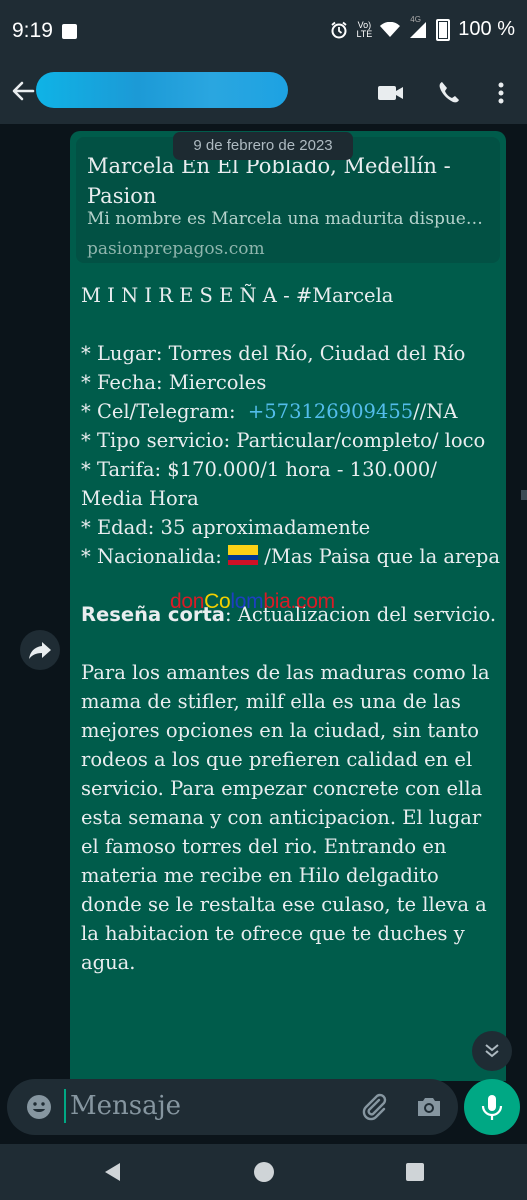  I want to click on forward-button, so click(40, 650).